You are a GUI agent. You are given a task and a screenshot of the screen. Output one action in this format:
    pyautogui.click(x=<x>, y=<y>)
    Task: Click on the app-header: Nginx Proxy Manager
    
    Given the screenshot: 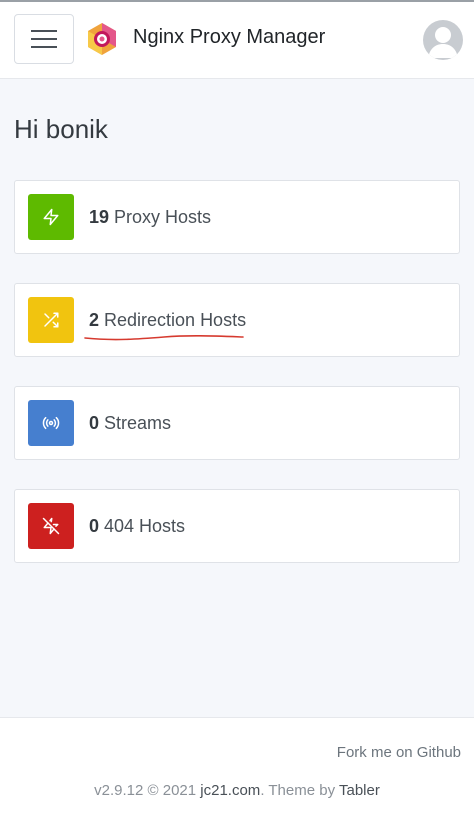 What is the action you would take?
    pyautogui.click(x=237, y=40)
    